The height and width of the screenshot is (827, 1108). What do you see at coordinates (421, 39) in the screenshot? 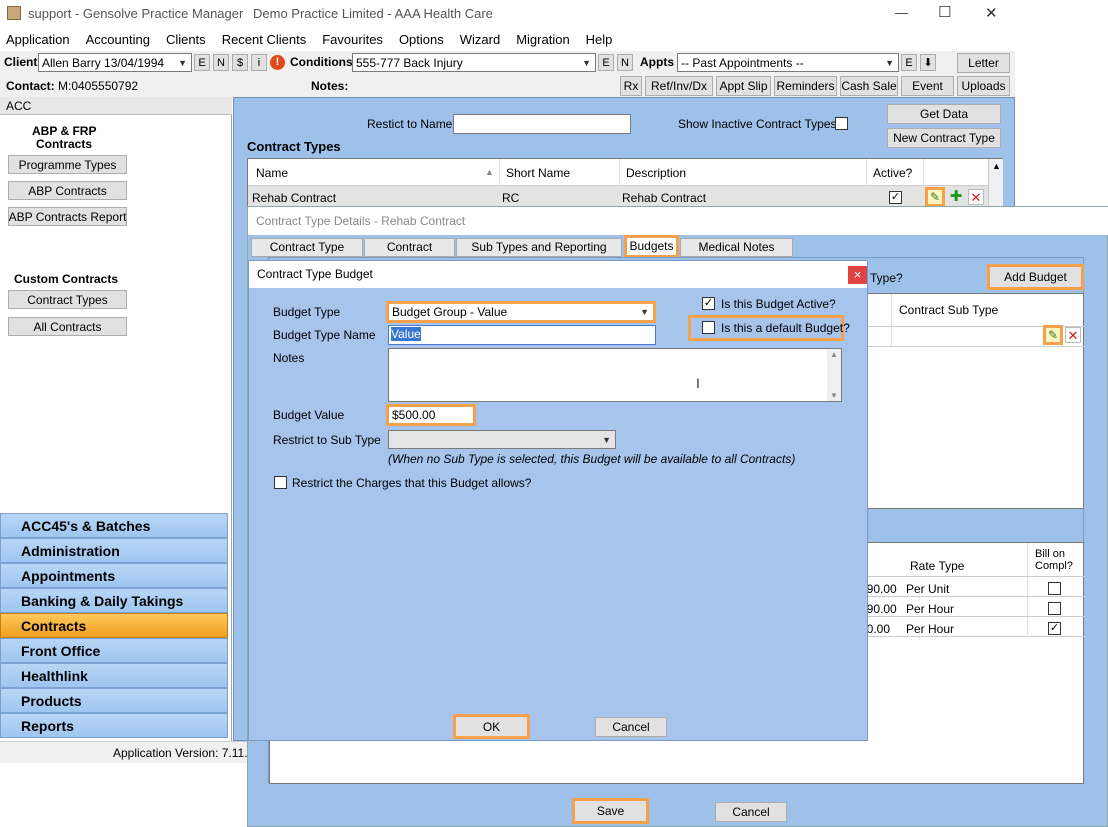
I see `menu-options: Options` at bounding box center [421, 39].